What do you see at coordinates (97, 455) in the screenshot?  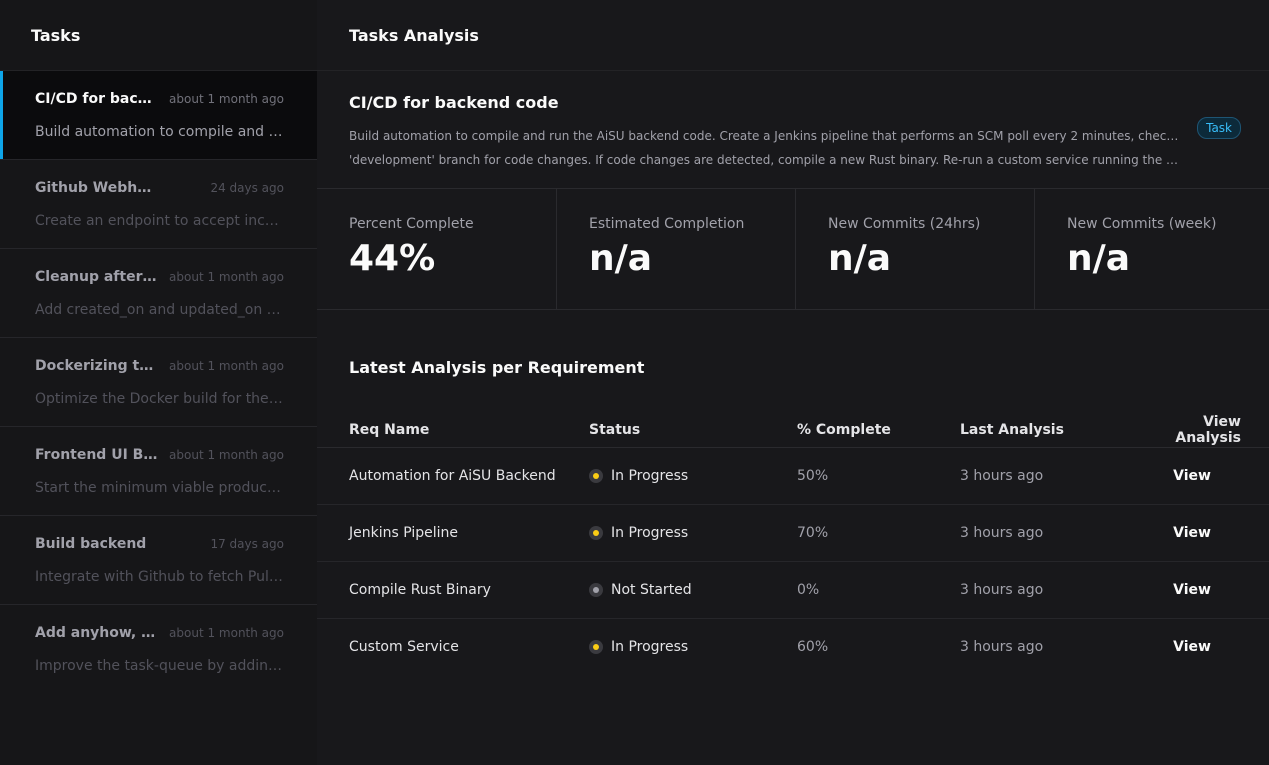 I see `task-name: Frontend UI Build` at bounding box center [97, 455].